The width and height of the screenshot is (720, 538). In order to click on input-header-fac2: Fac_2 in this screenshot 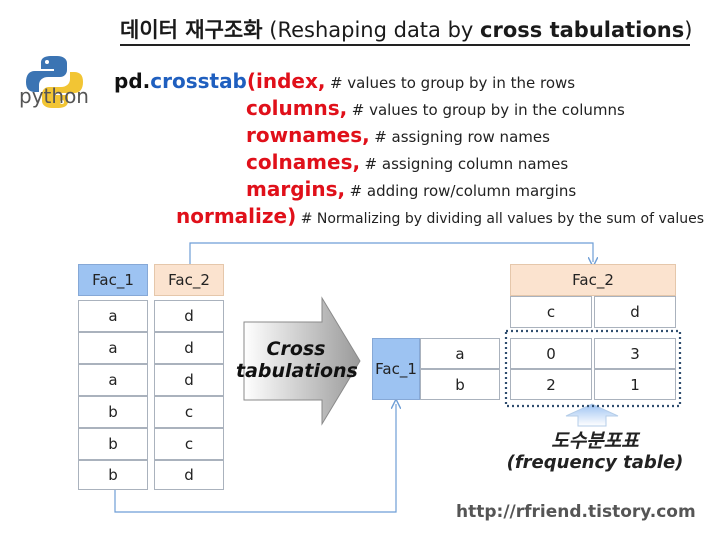, I will do `click(189, 280)`.